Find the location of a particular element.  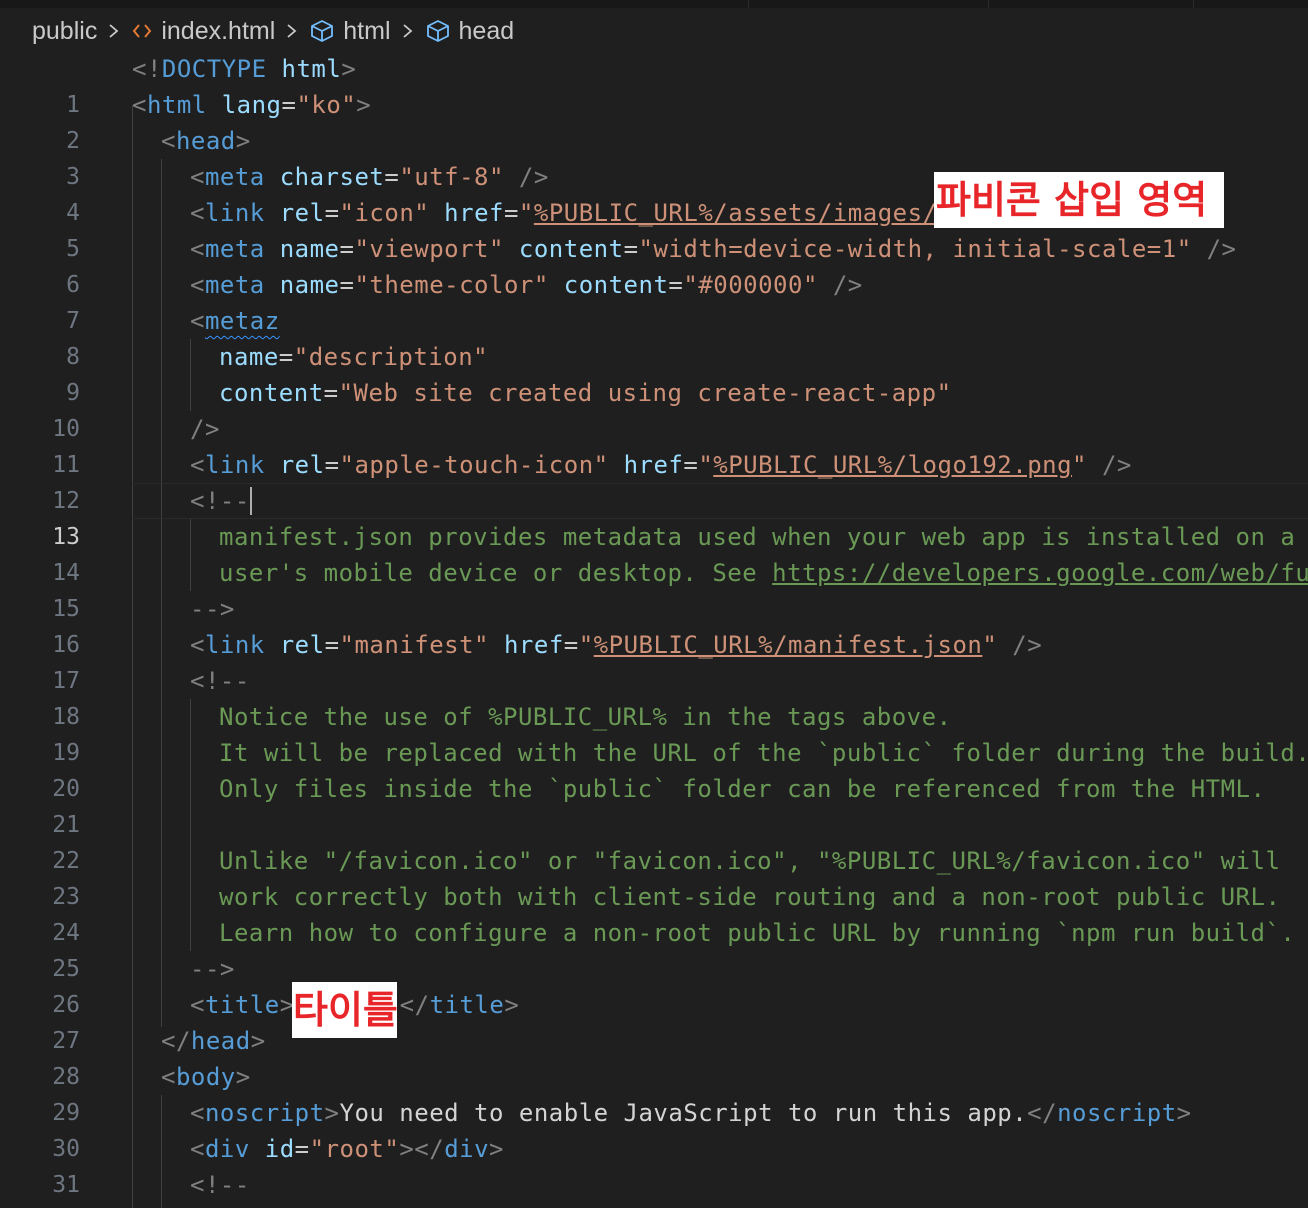

html-file-icon is located at coordinates (142, 31).